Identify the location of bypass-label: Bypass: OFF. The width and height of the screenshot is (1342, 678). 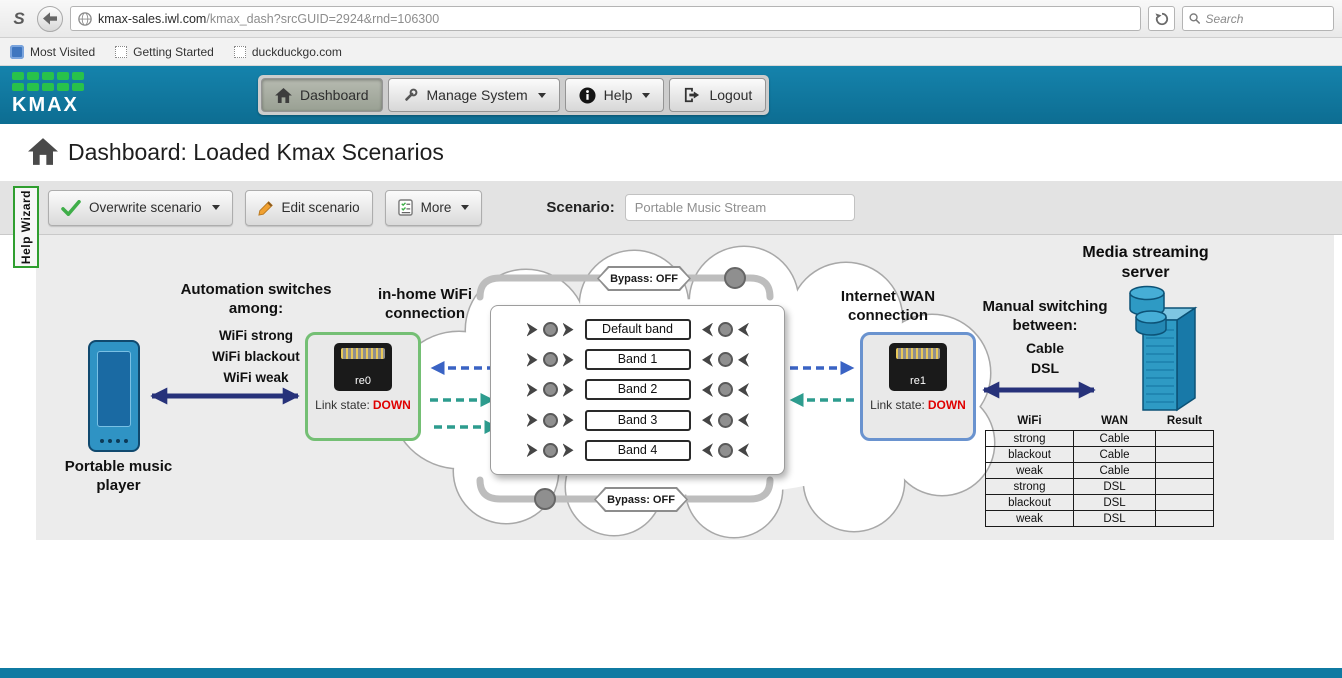
(644, 278).